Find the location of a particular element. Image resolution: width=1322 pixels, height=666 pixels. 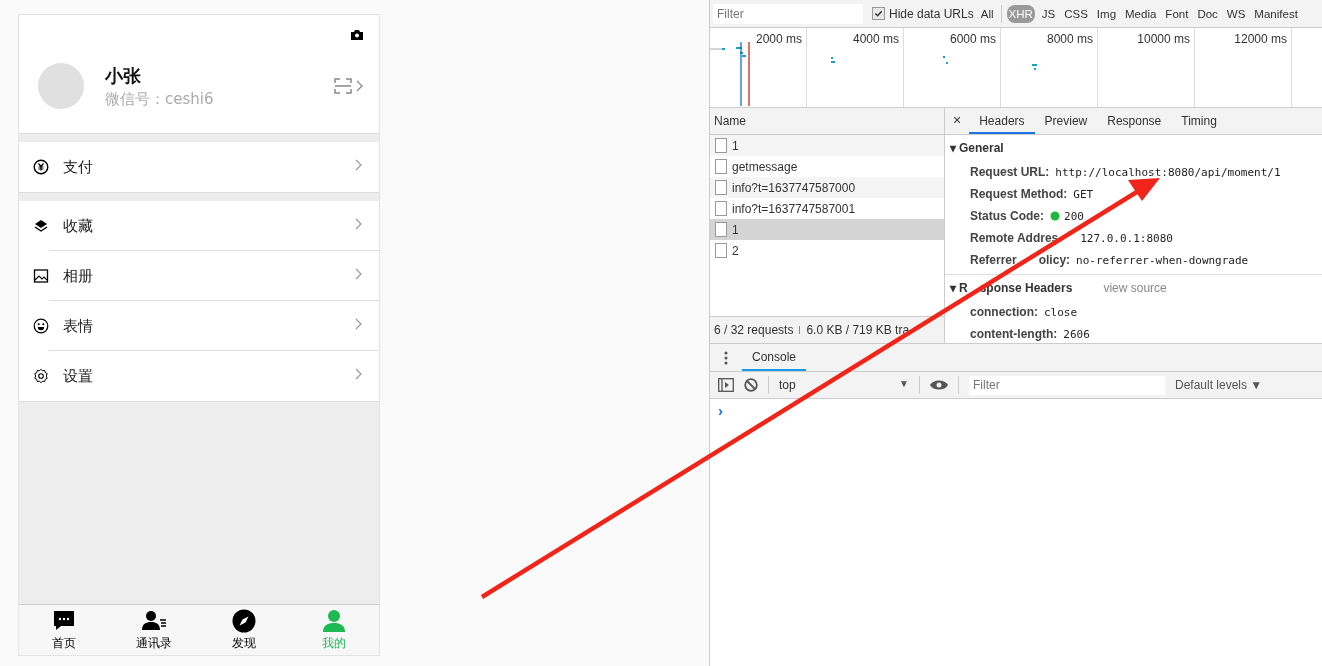

header-value: http://localhost:8080/api/moment/1 is located at coordinates (1168, 172).